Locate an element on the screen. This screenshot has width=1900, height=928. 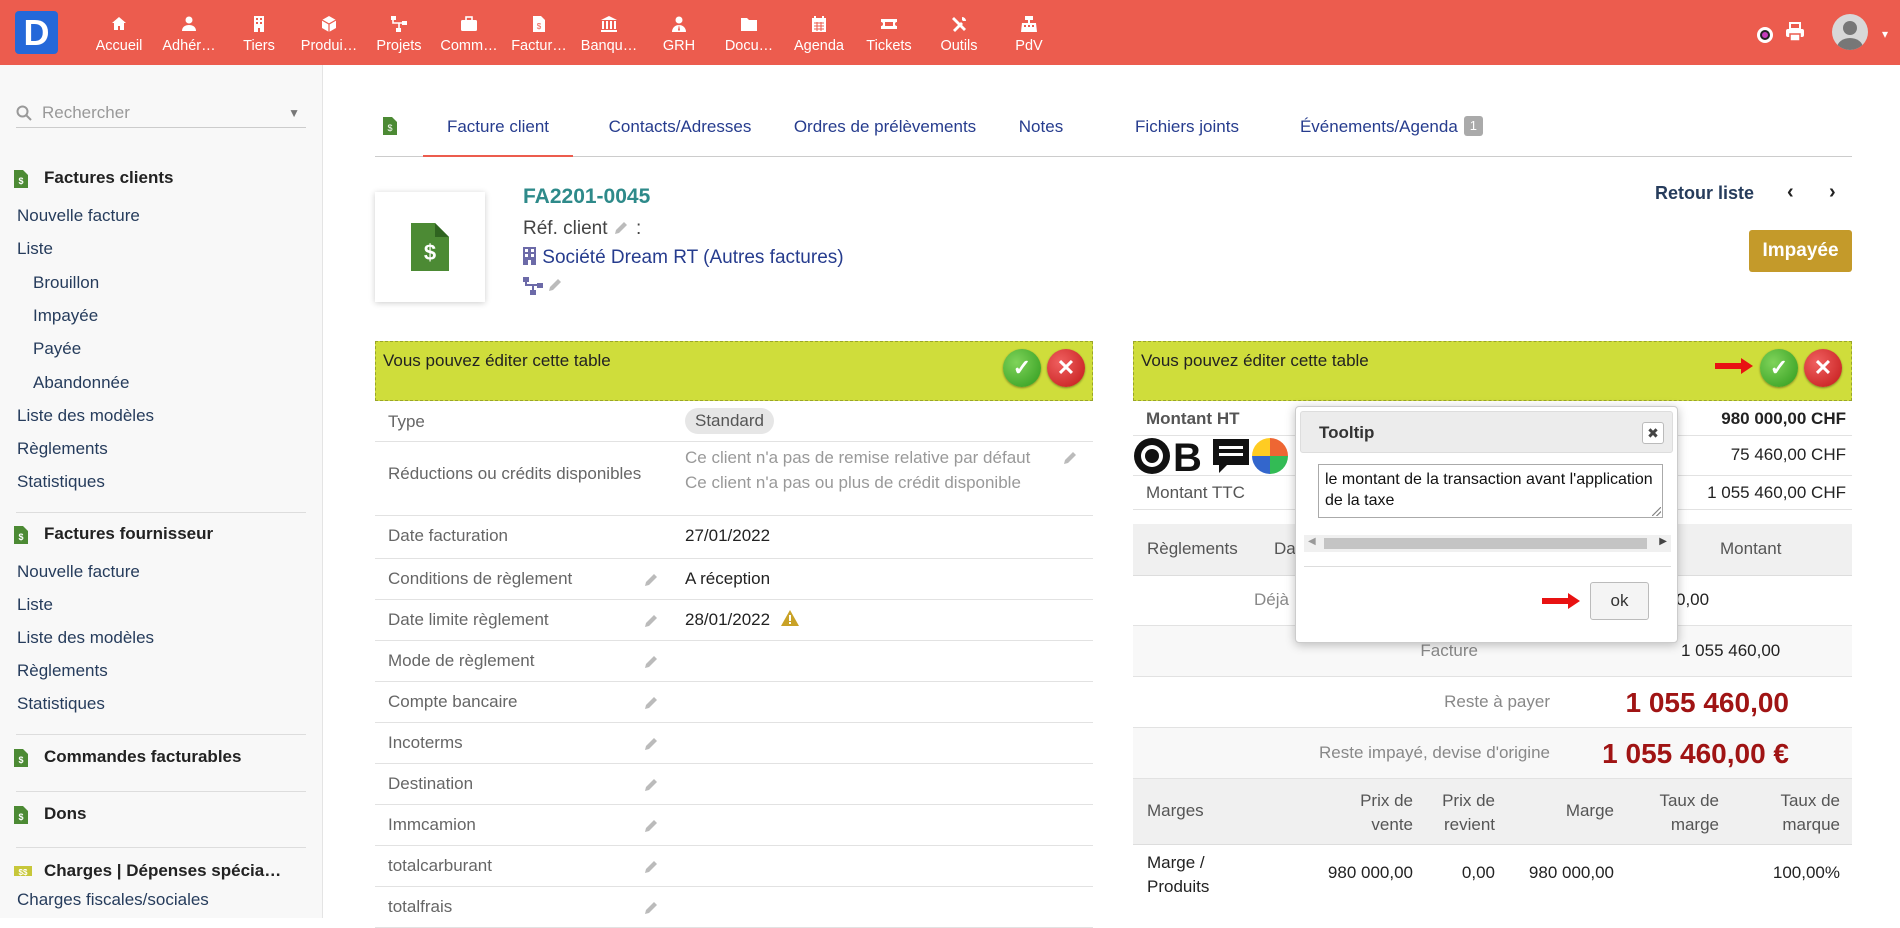
folder-icon is located at coordinates (749, 24).